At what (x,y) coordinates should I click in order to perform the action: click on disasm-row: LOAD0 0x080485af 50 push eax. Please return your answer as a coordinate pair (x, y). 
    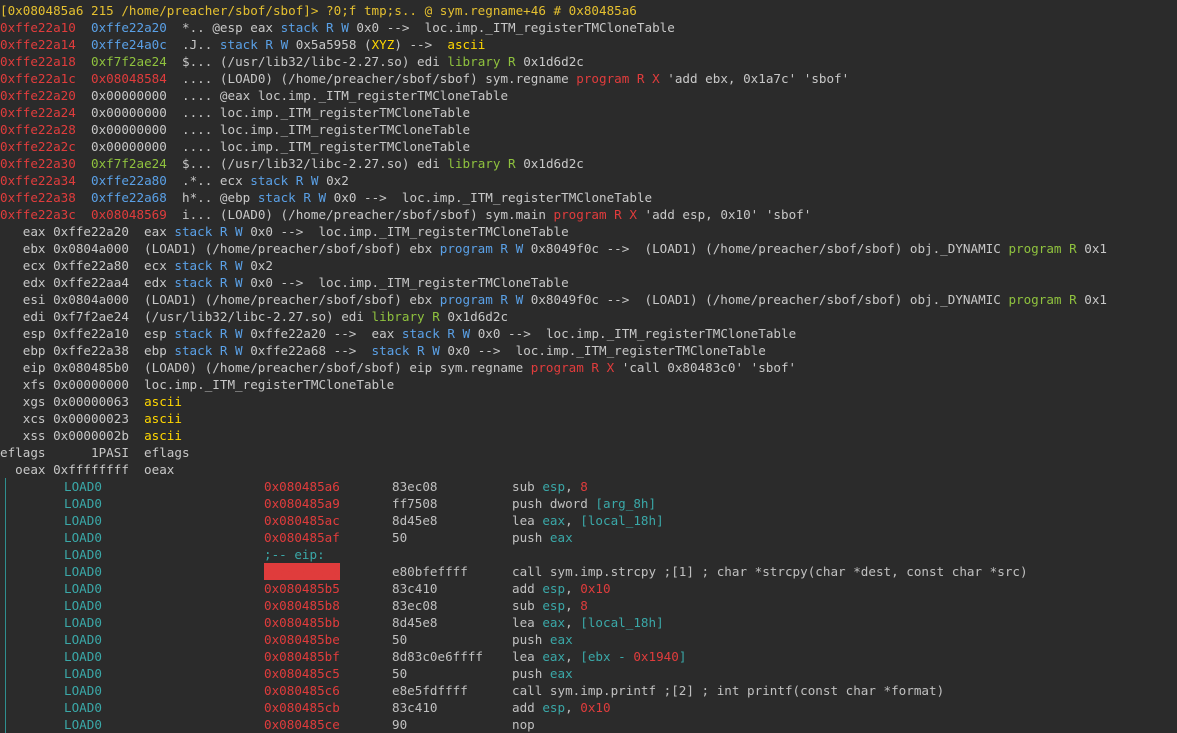
    Looking at the image, I should click on (588, 537).